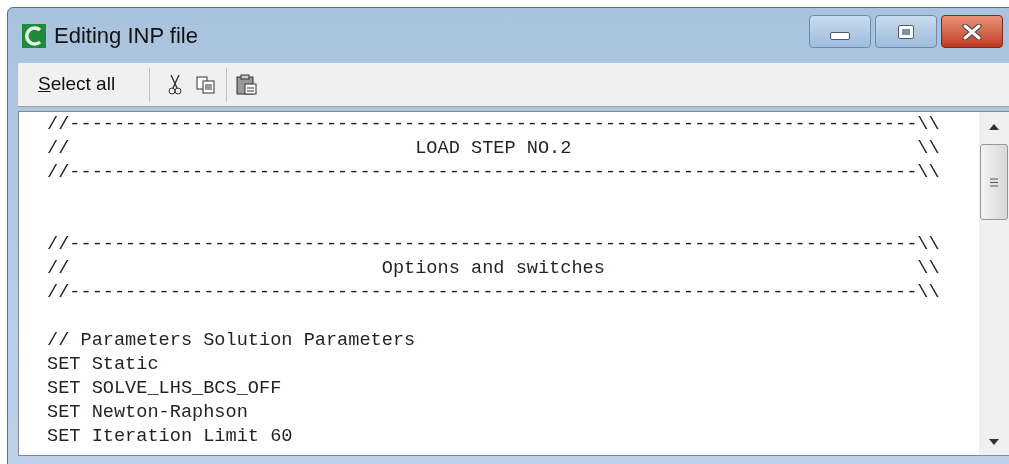 The height and width of the screenshot is (464, 1009). What do you see at coordinates (206, 84) in the screenshot?
I see `copy-icon` at bounding box center [206, 84].